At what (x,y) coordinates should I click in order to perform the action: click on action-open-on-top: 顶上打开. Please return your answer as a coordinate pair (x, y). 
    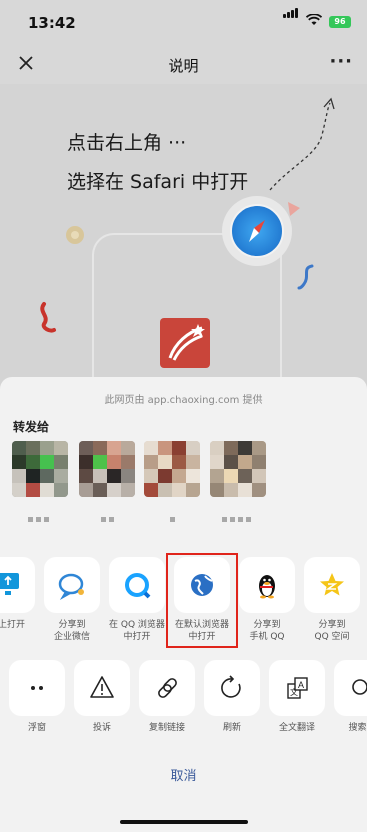
    Looking at the image, I should click on (20, 594).